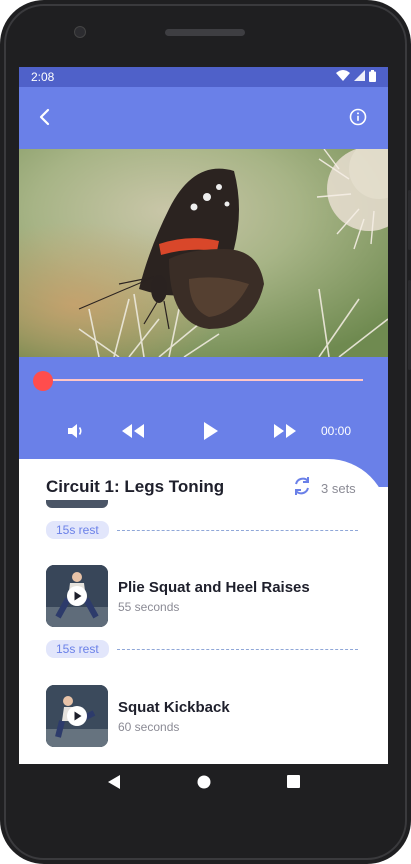  What do you see at coordinates (149, 607) in the screenshot?
I see `exercise-duration: 55 seconds` at bounding box center [149, 607].